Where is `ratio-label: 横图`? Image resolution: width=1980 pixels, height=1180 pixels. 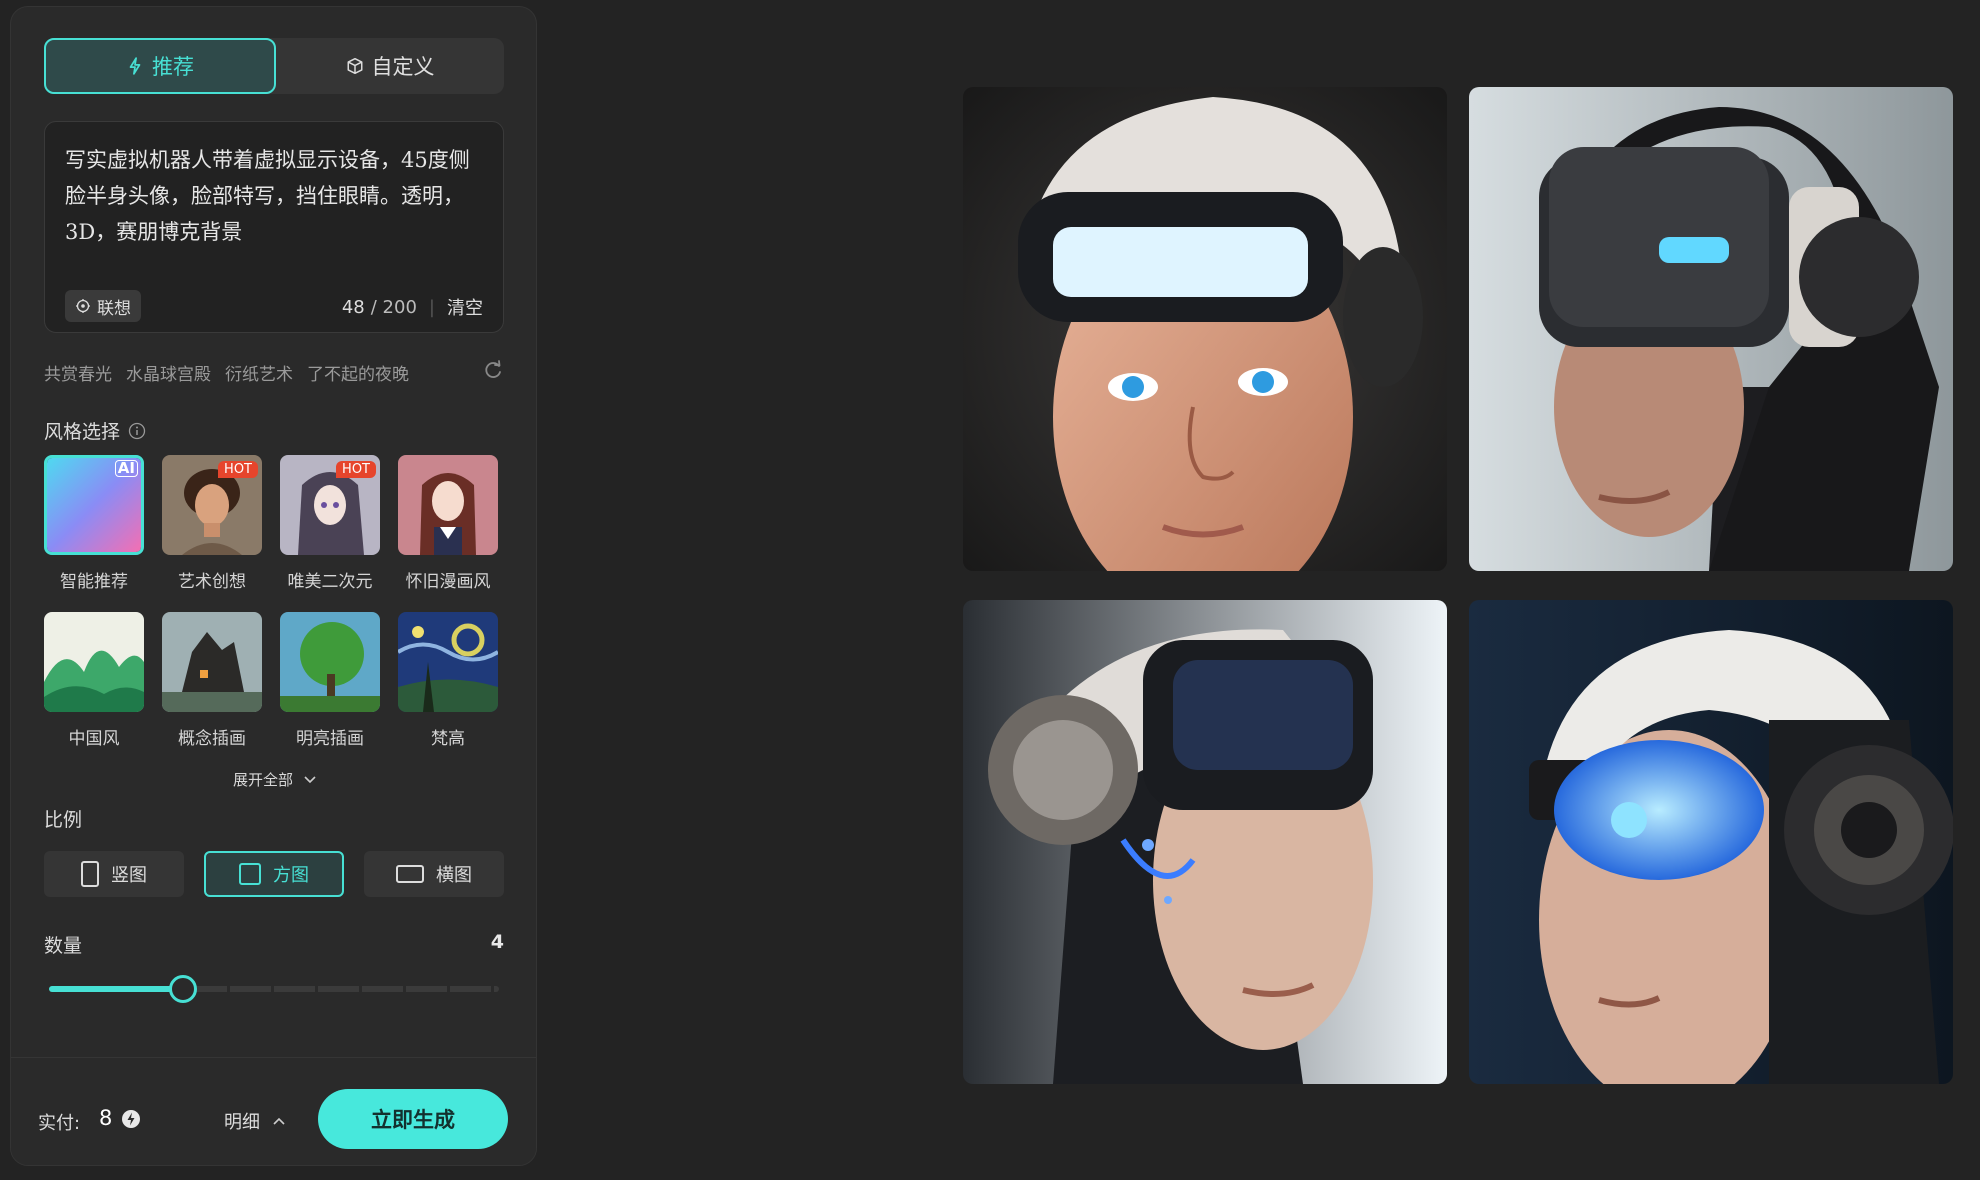 ratio-label: 横图 is located at coordinates (454, 875).